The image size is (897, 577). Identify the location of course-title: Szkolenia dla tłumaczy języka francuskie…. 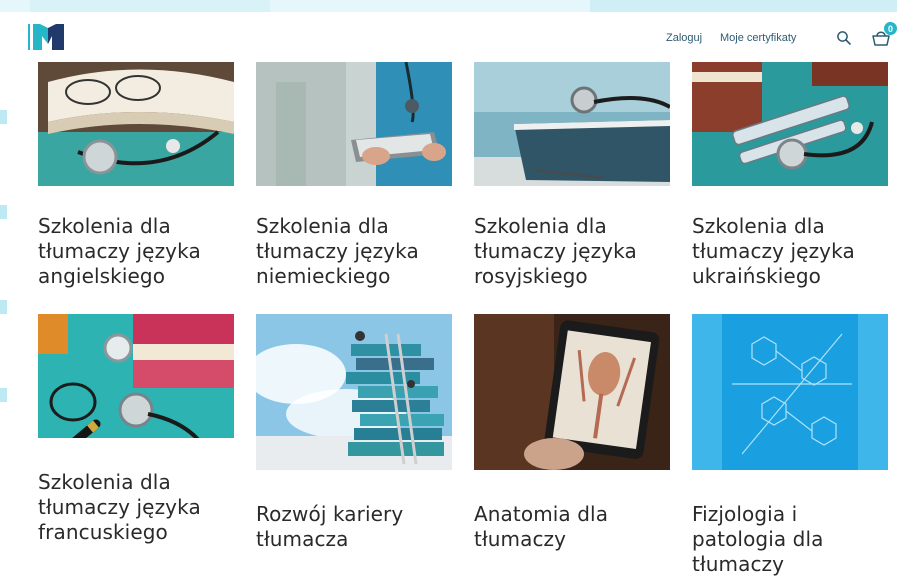
(136, 507).